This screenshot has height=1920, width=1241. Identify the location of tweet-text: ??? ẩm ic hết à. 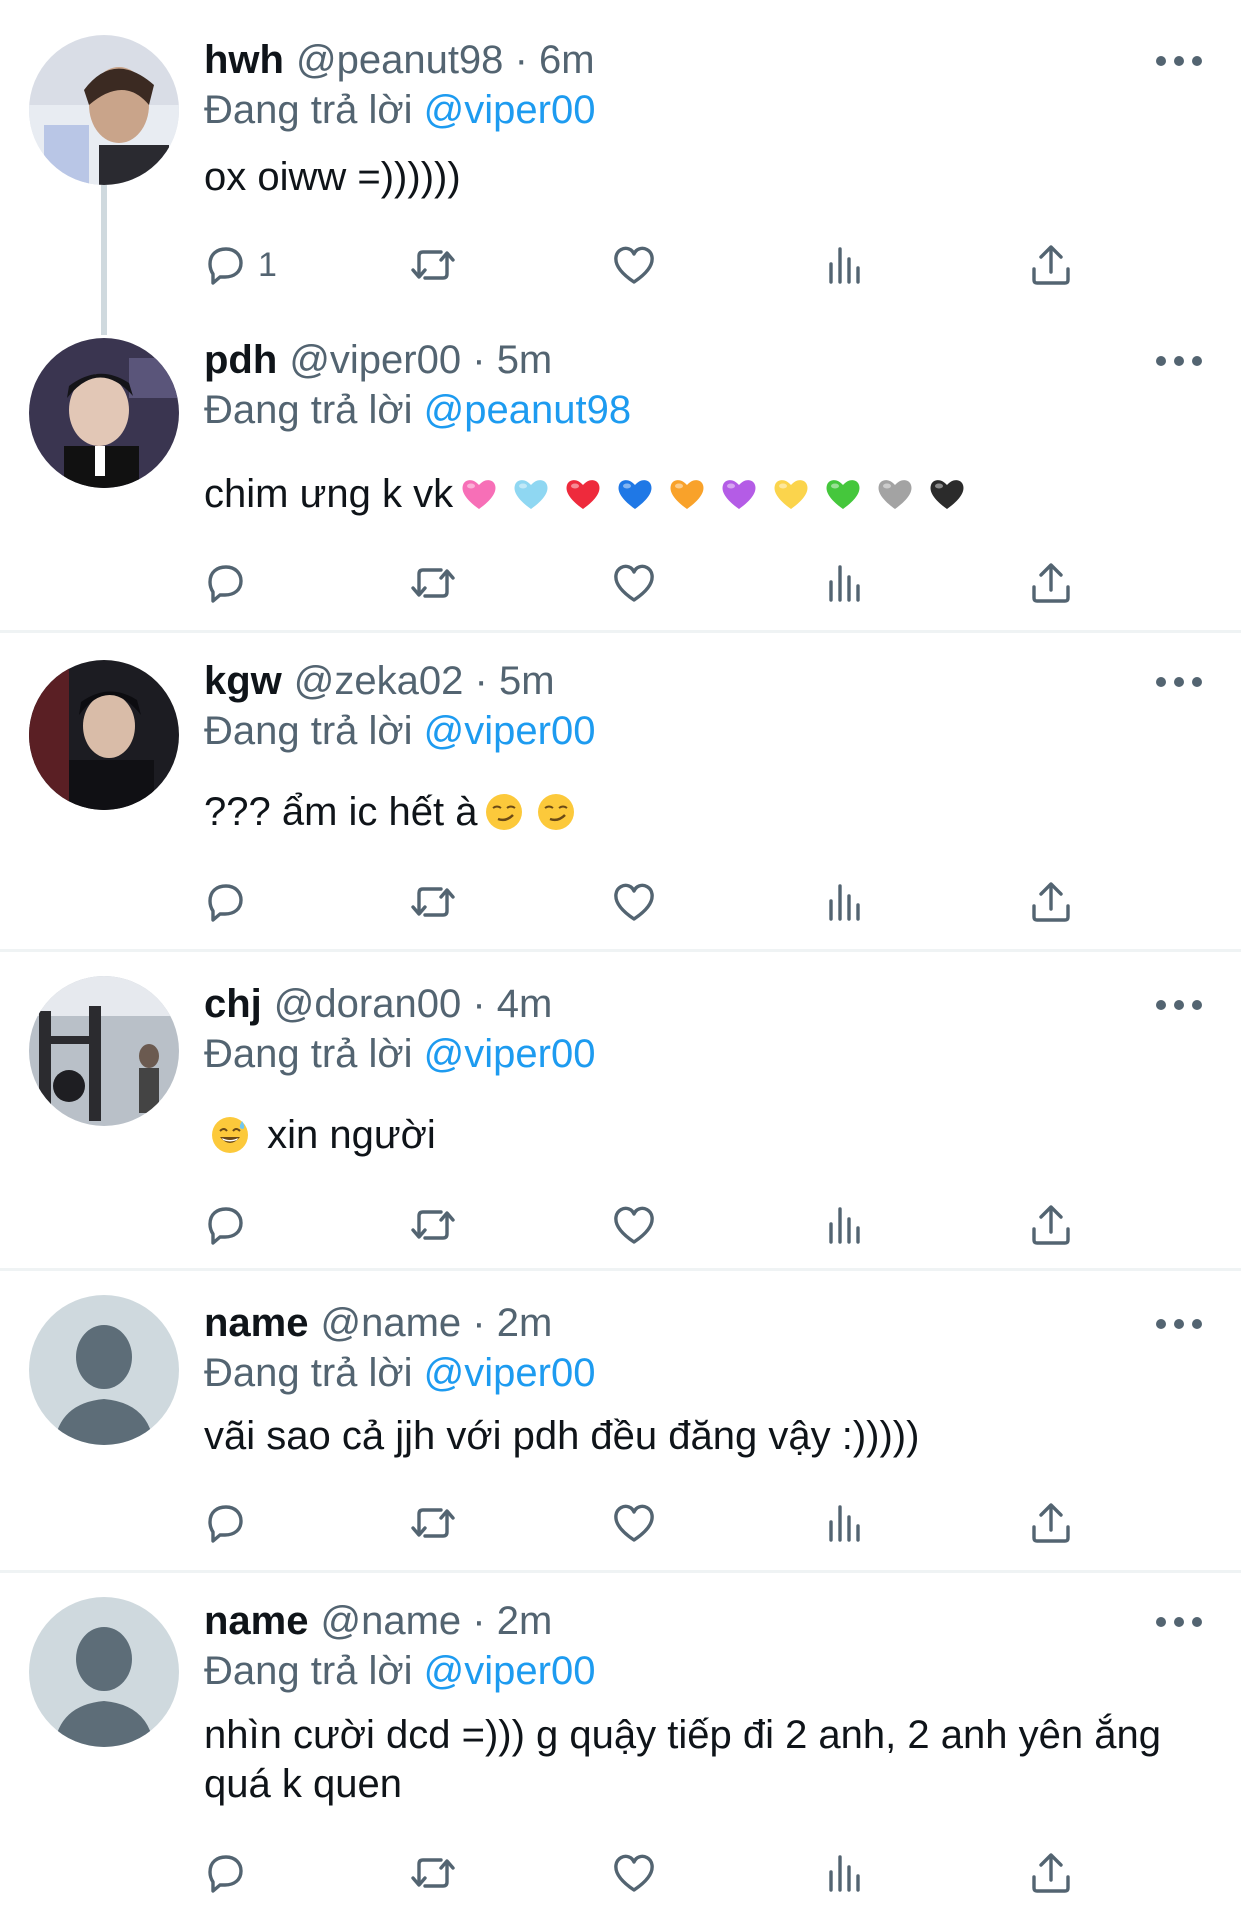
(684, 812).